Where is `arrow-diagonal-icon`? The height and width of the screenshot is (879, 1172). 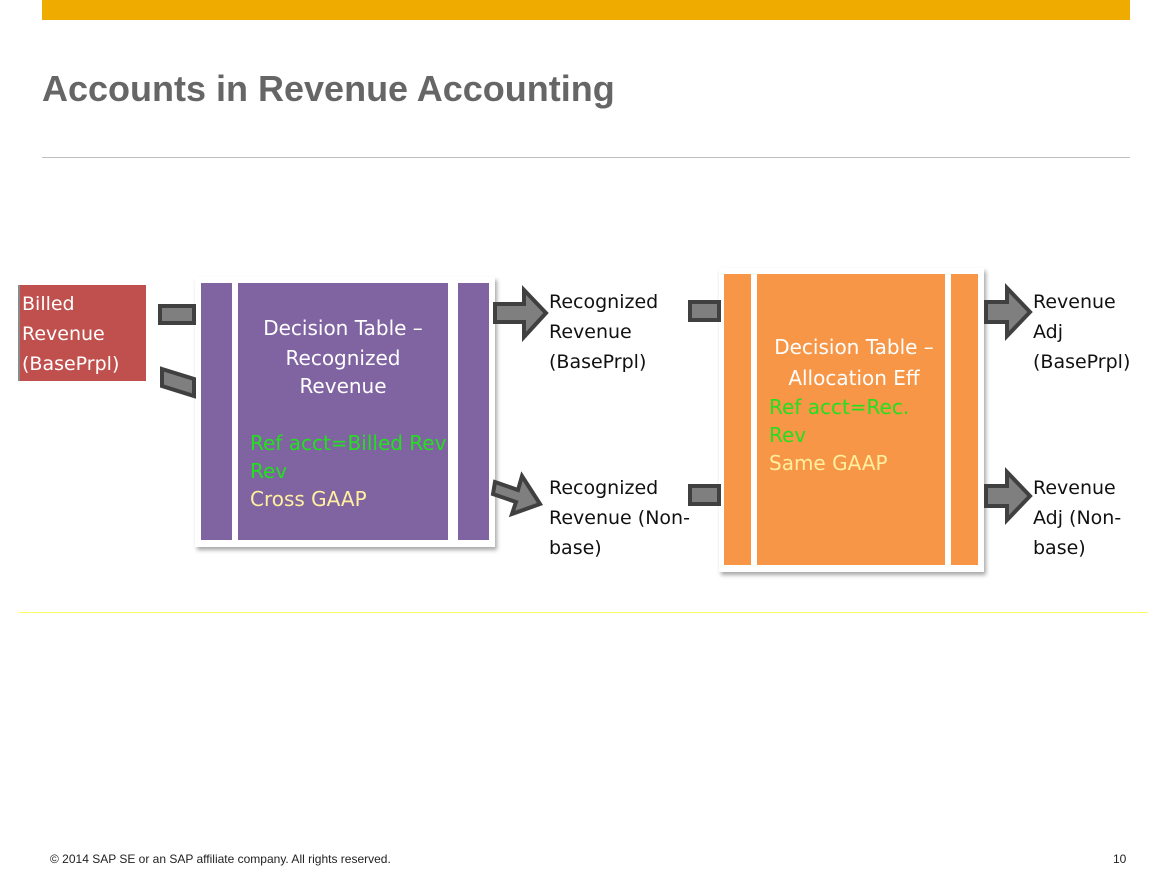 arrow-diagonal-icon is located at coordinates (516, 495).